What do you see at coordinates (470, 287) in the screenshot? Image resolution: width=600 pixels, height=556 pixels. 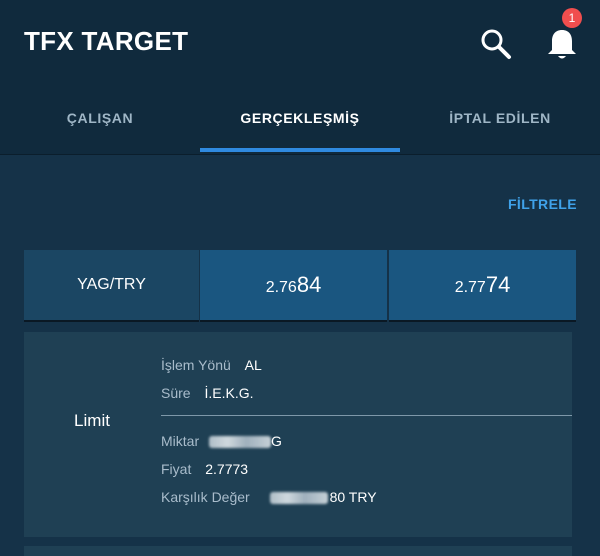 I see `buy-price-prefix: 2.77` at bounding box center [470, 287].